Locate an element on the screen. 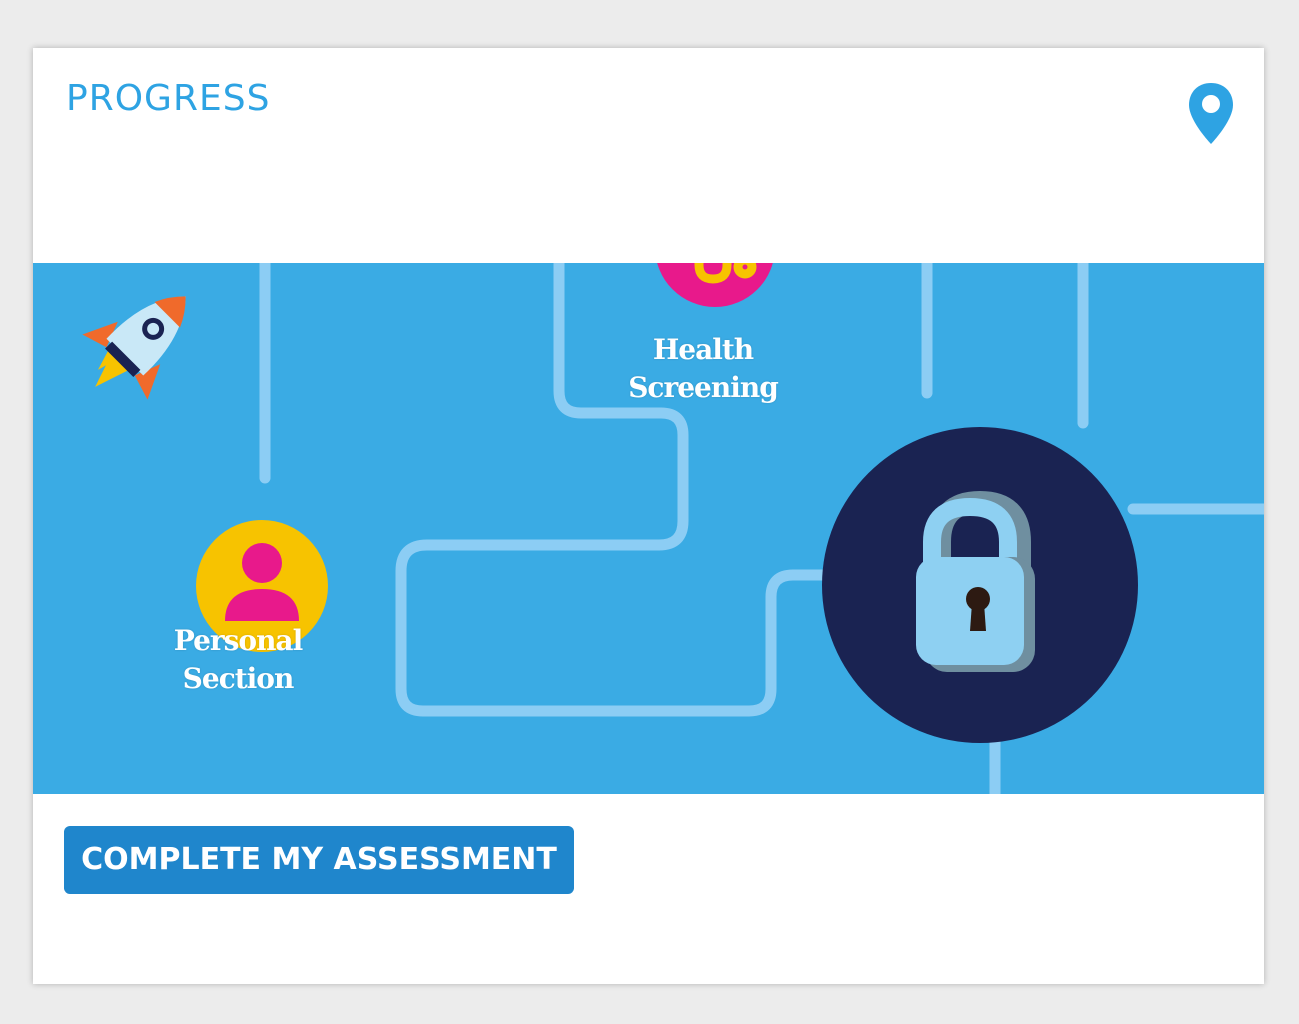 The image size is (1299, 1024). personal-label-line2: Section is located at coordinates (238, 678).